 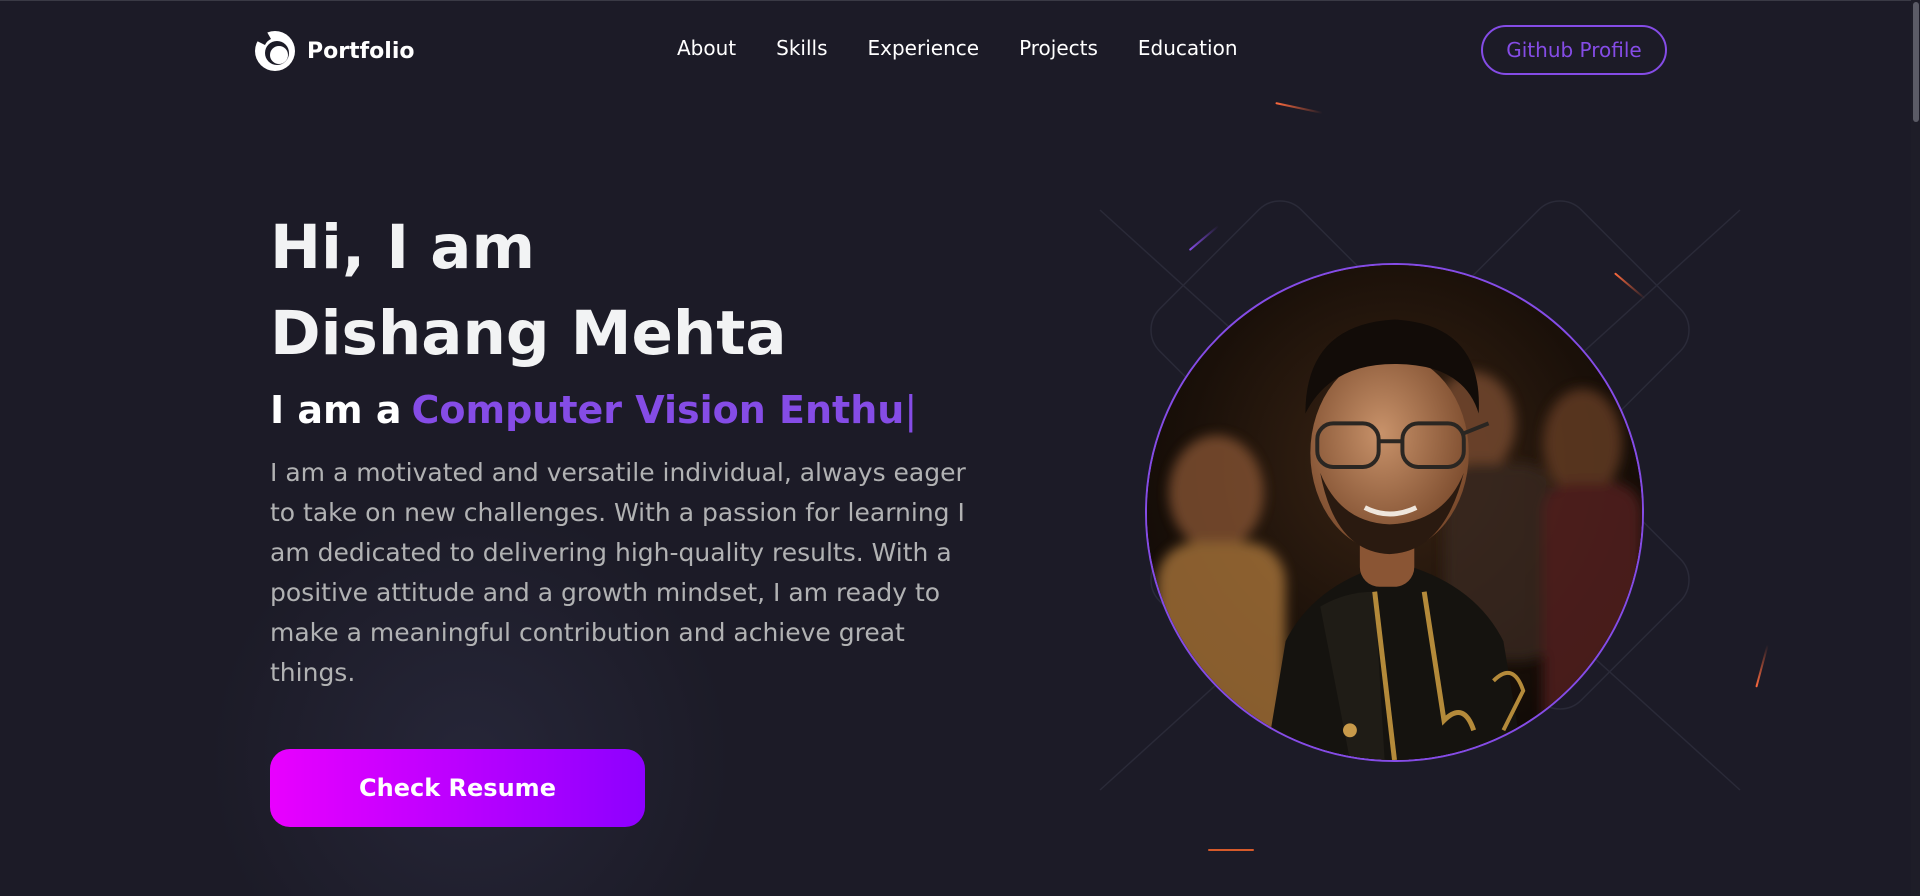 What do you see at coordinates (658, 410) in the screenshot?
I see `role-typed-text: Computer Vision Enthu` at bounding box center [658, 410].